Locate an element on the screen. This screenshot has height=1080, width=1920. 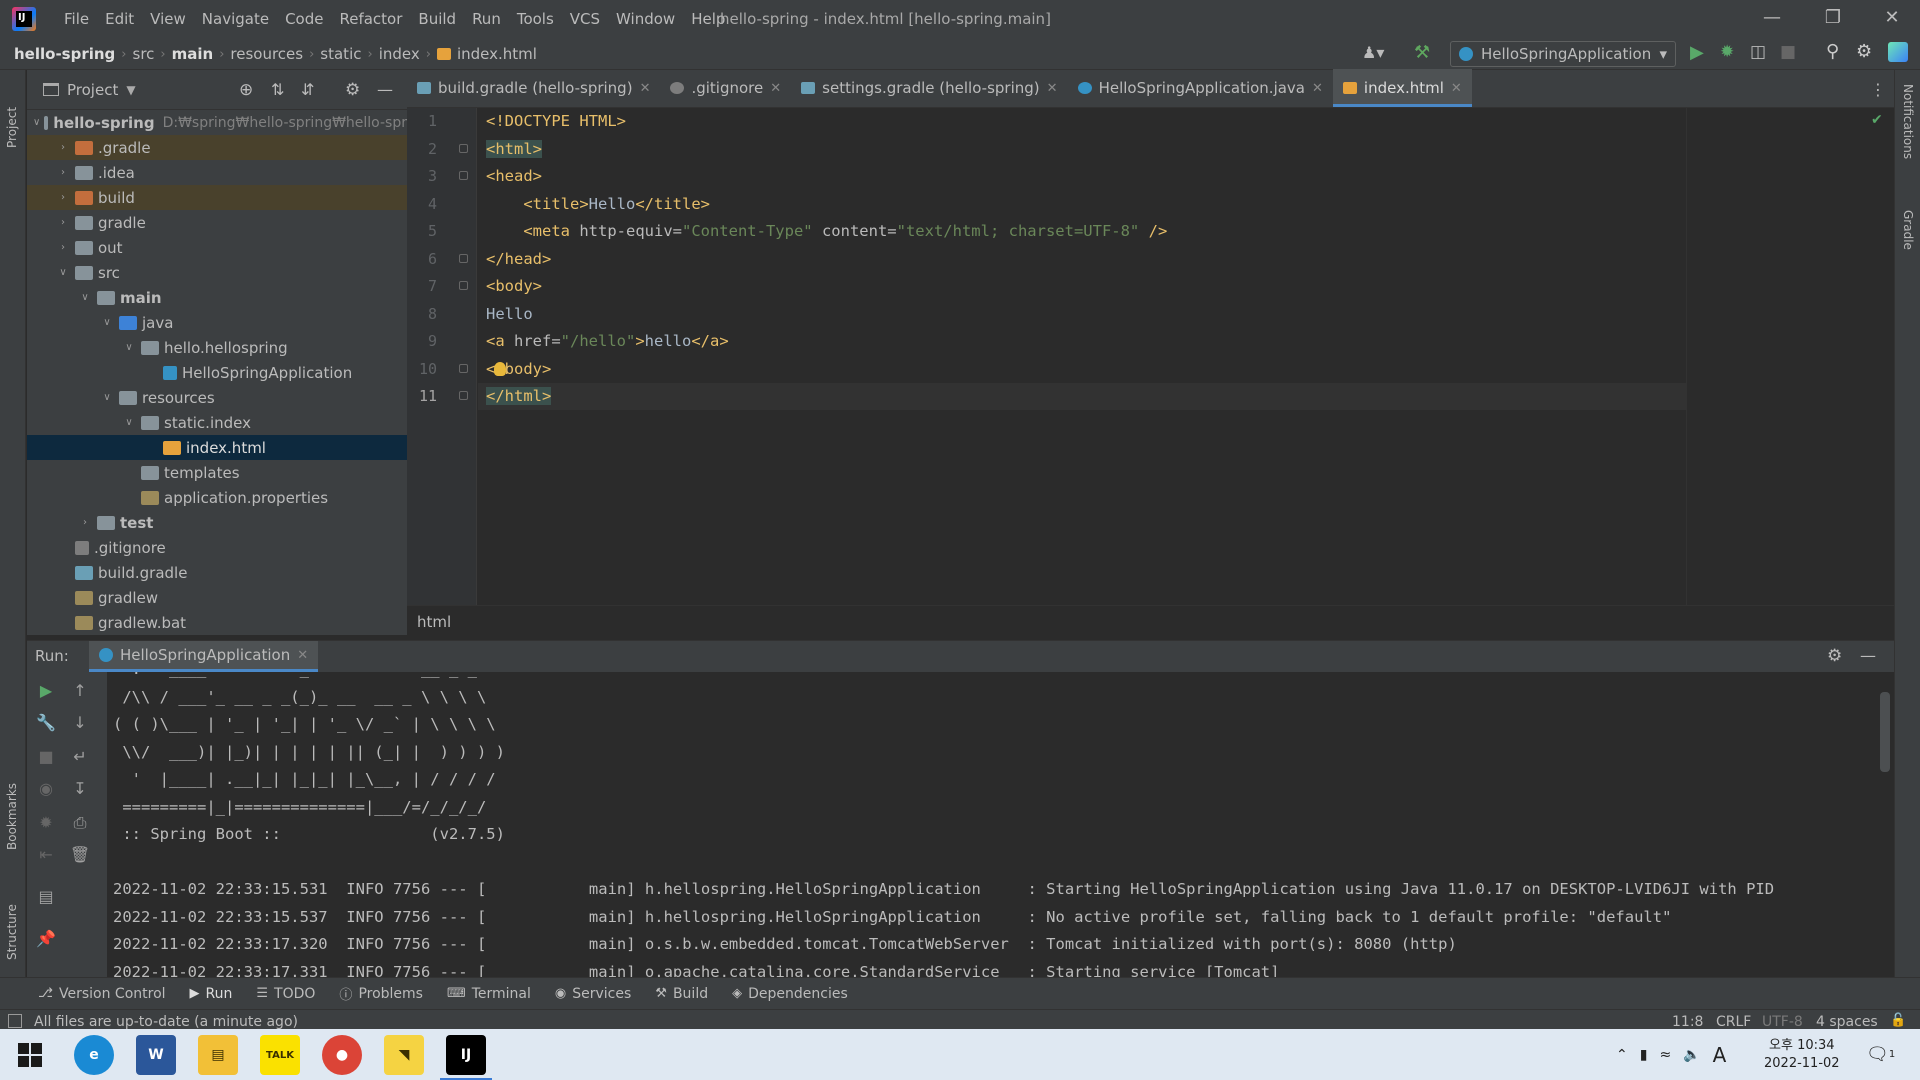
tree-item: ∨ java is located at coordinates (217, 322).